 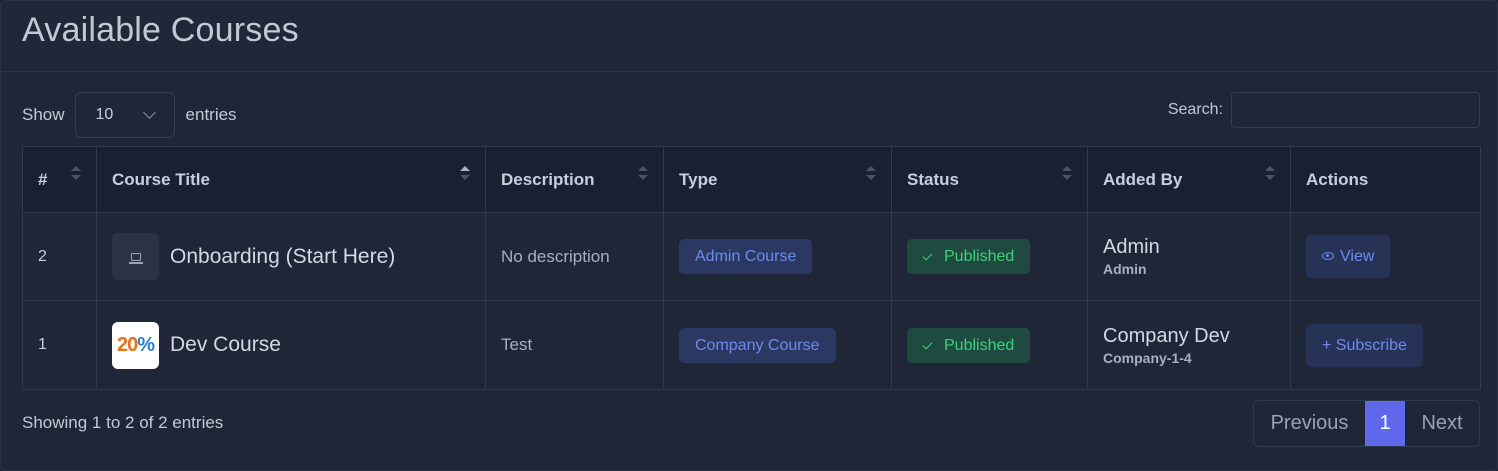 I want to click on added-by-sub: Admin, so click(x=1125, y=269).